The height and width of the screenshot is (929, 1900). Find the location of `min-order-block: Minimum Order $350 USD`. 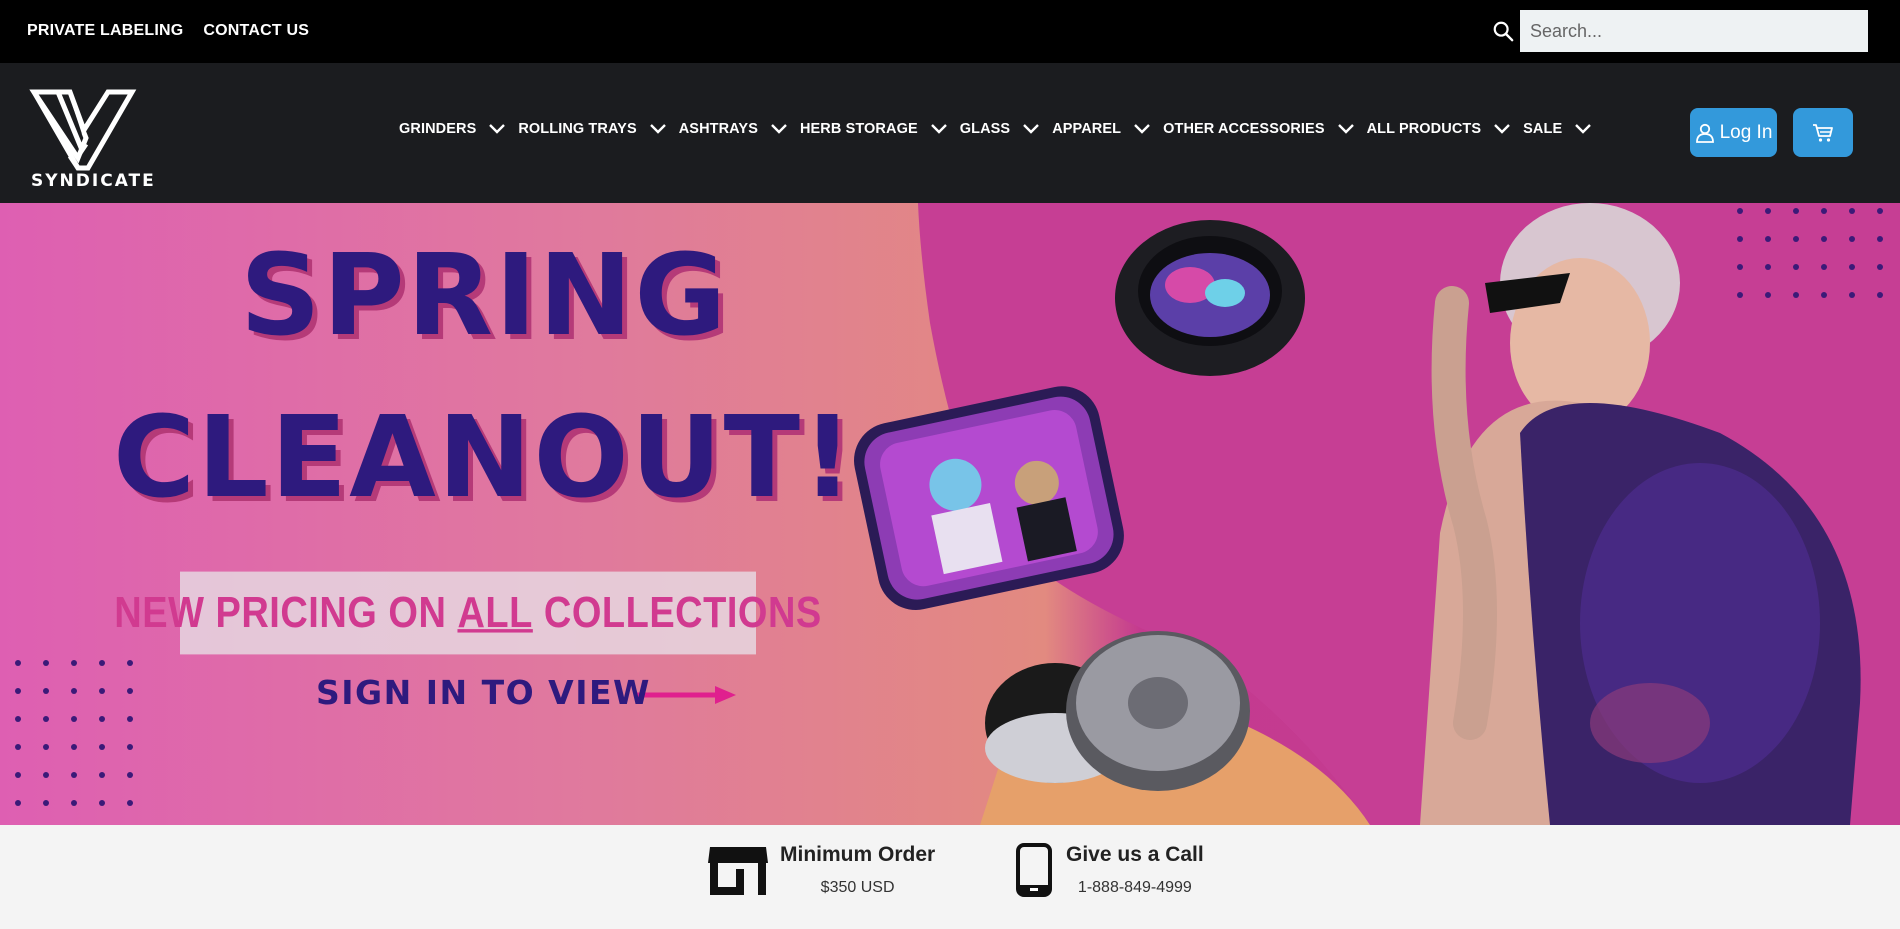

min-order-block: Minimum Order $350 USD is located at coordinates (820, 870).